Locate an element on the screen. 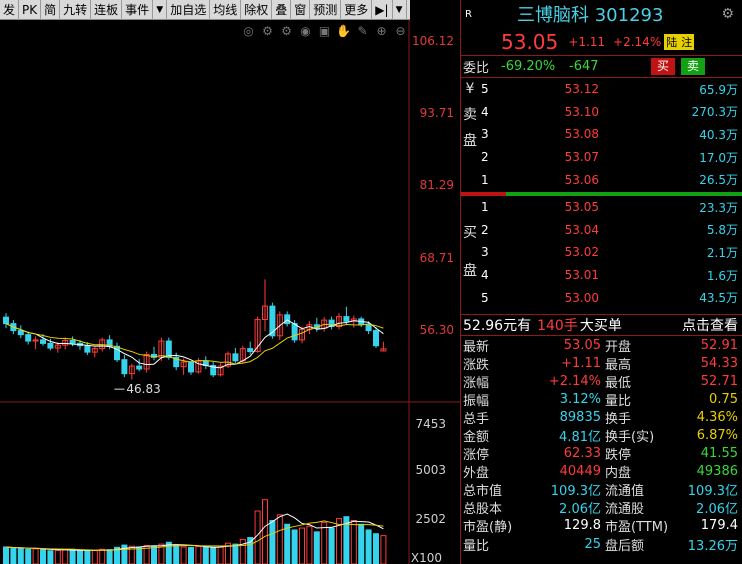  stat-label: 涨跌 is located at coordinates (476, 365).